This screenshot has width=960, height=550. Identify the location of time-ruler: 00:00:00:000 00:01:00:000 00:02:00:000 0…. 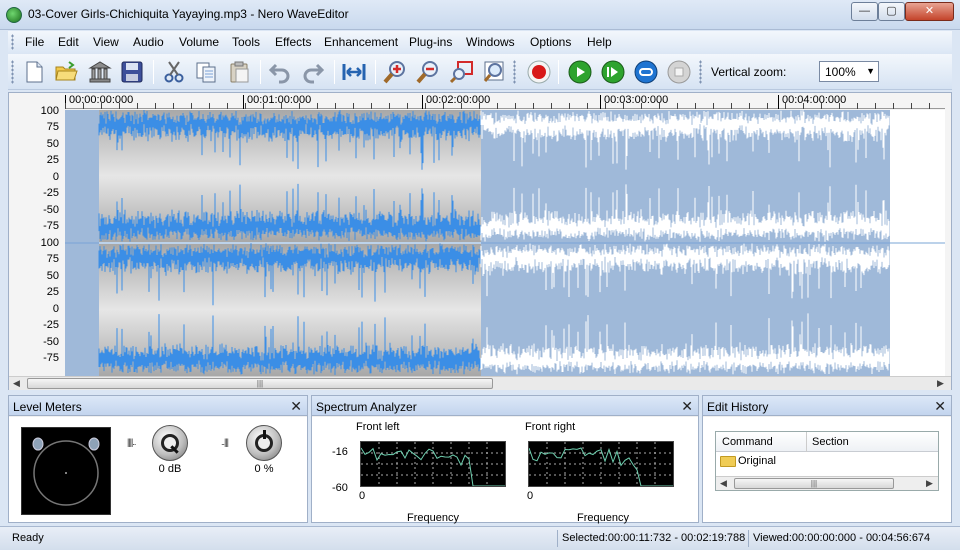
(505, 101).